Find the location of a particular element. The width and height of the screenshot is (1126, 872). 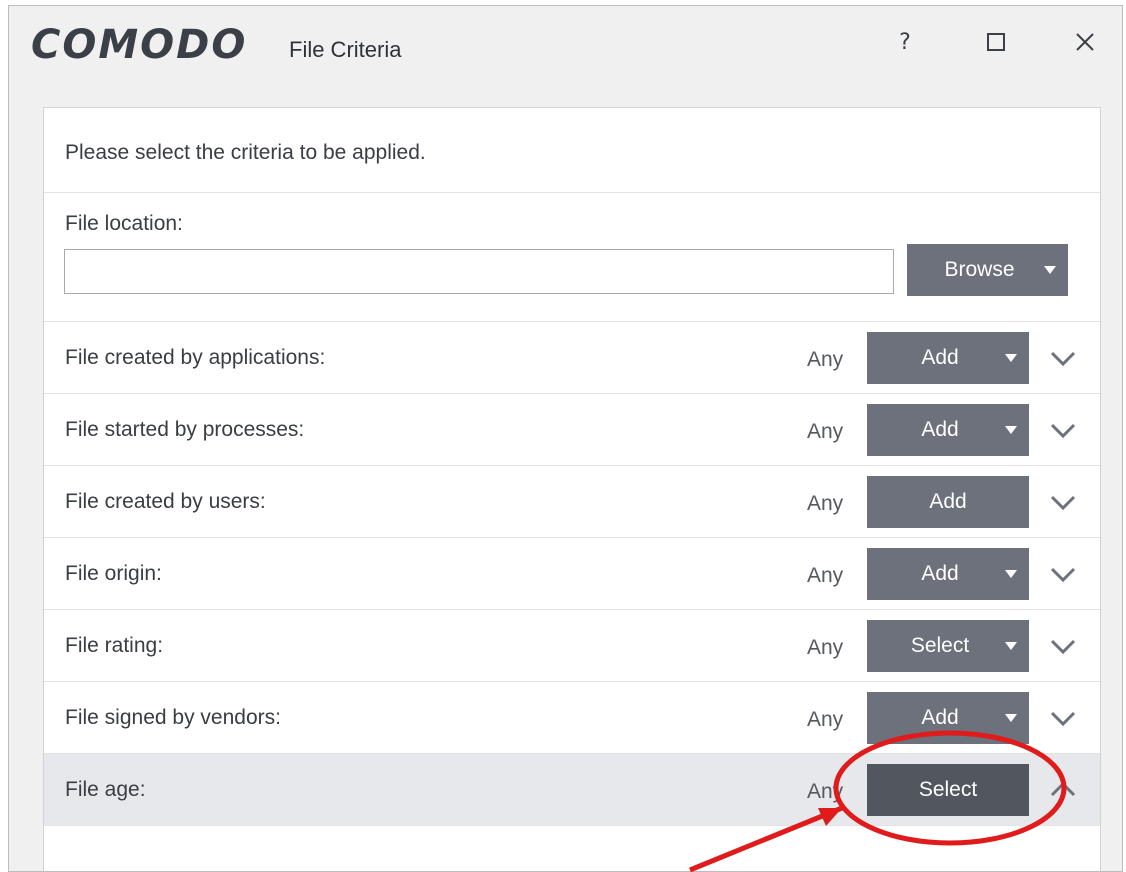

maximize-button is located at coordinates (996, 42).